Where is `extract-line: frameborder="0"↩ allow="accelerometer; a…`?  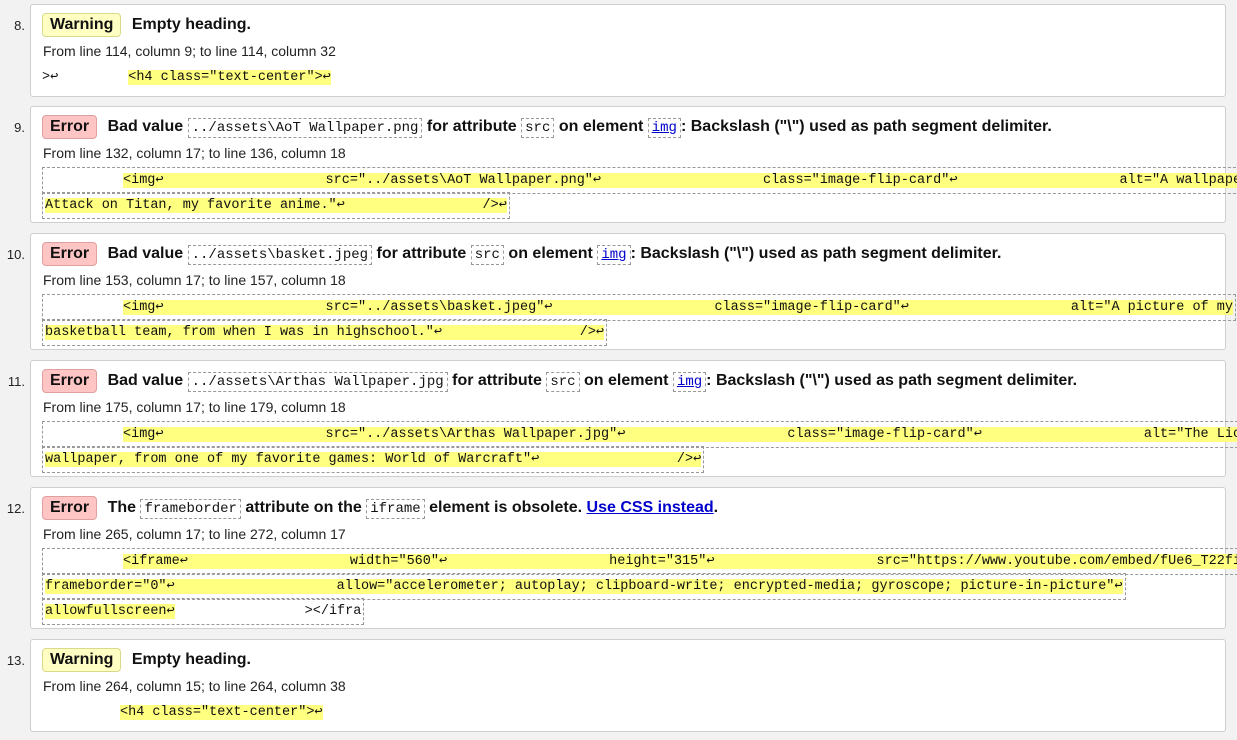
extract-line: frameborder="0"↩ allow="accelerometer; a… is located at coordinates (584, 586).